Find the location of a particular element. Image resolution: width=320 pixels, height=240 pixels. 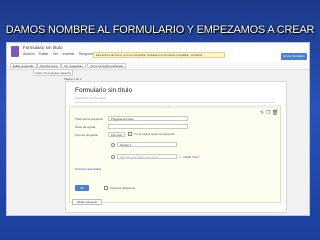

add-item-button: Añadir elemento is located at coordinates (87, 202).